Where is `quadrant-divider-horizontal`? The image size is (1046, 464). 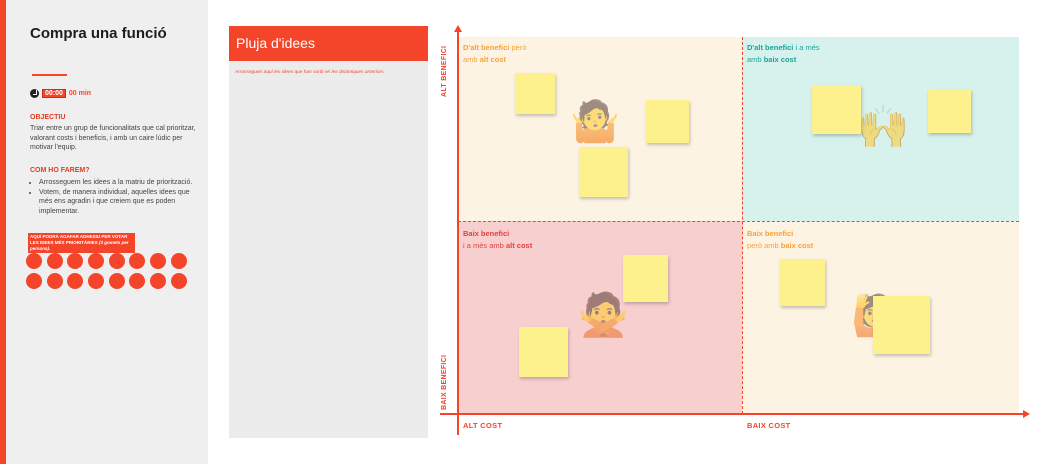 quadrant-divider-horizontal is located at coordinates (738, 221).